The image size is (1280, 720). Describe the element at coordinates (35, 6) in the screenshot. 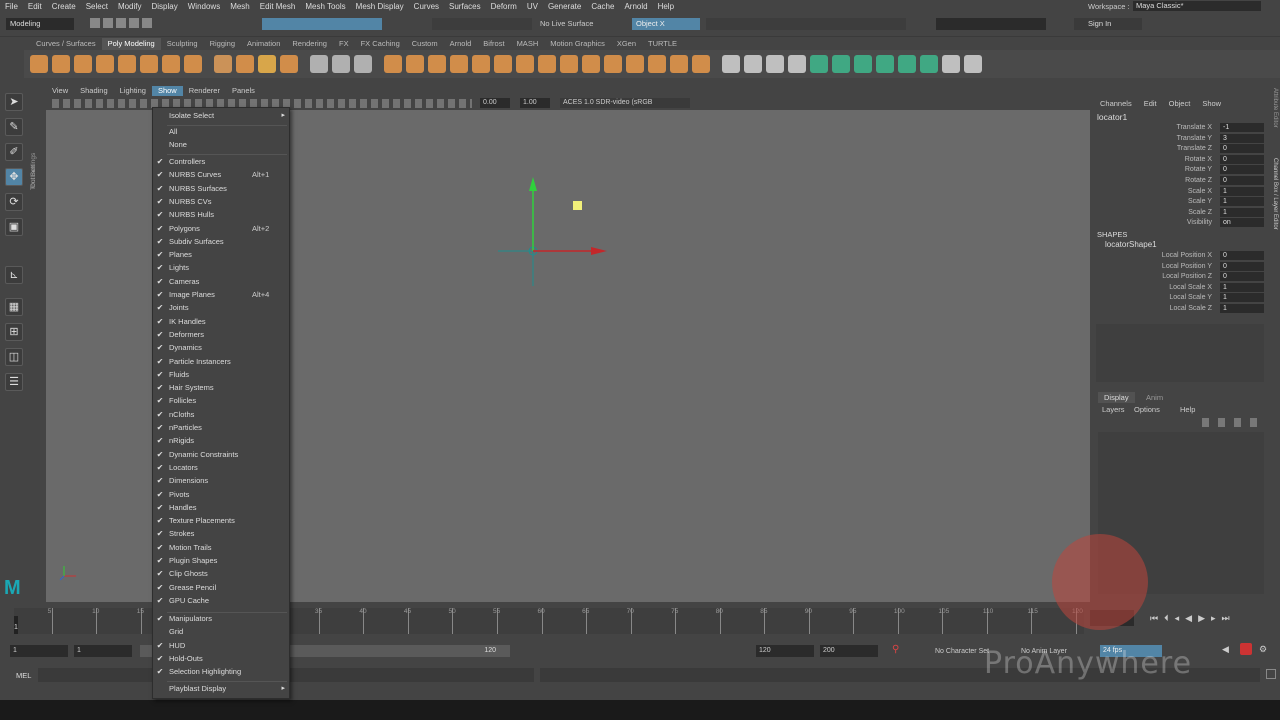

I see `menu-edit: Edit` at that location.